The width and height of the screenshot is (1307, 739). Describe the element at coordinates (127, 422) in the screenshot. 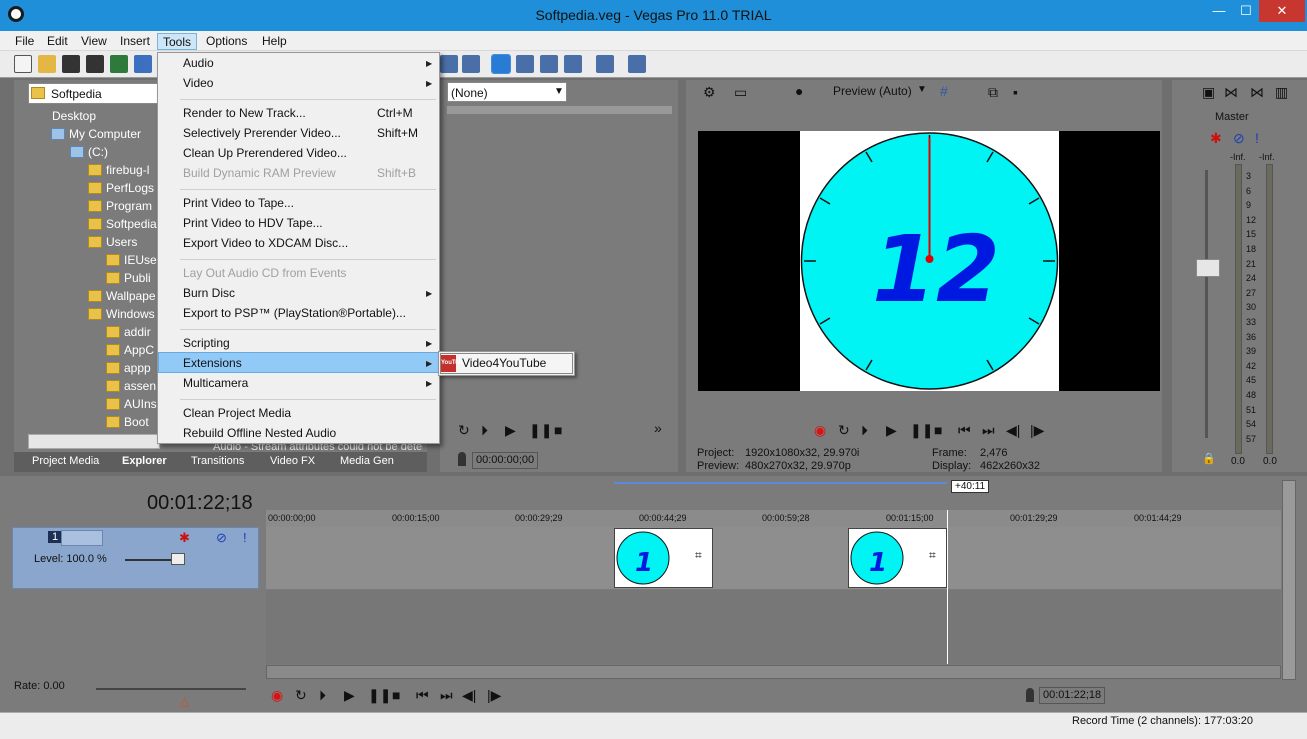

I see `tree-item: Boot` at that location.